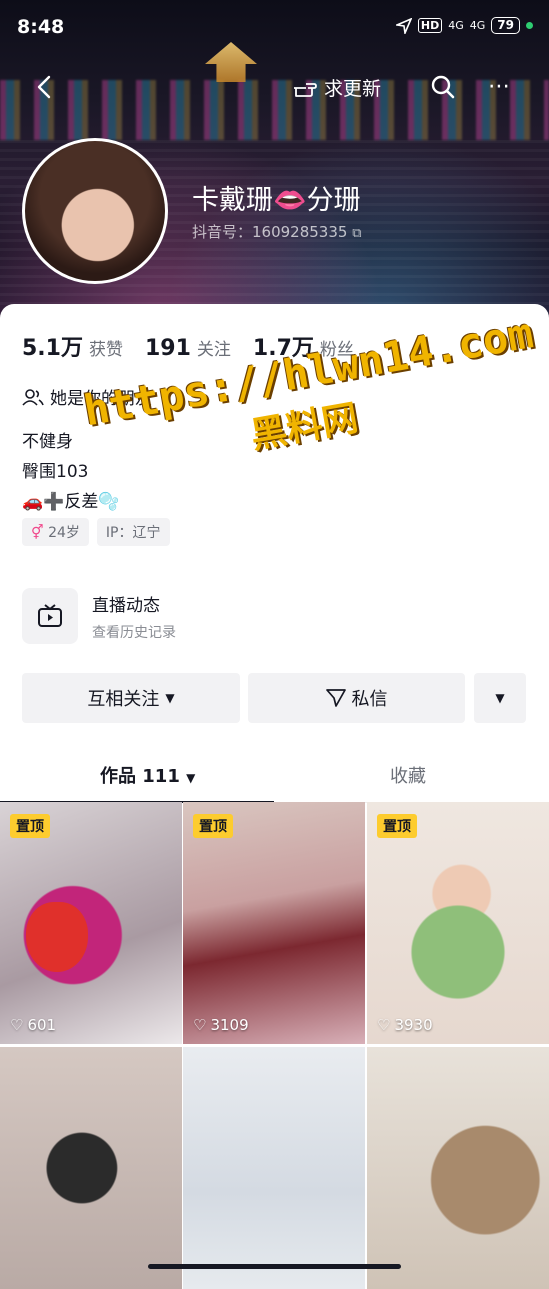 This screenshot has width=549, height=1289. I want to click on profile-name: 卡戴珊👄分珊, so click(276, 200).